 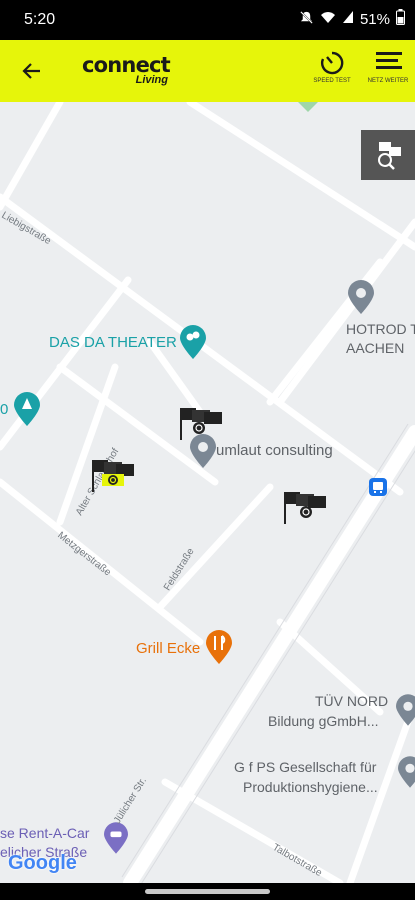 I want to click on poi-tuv-label-line1: TÜV NORD, so click(x=352, y=701).